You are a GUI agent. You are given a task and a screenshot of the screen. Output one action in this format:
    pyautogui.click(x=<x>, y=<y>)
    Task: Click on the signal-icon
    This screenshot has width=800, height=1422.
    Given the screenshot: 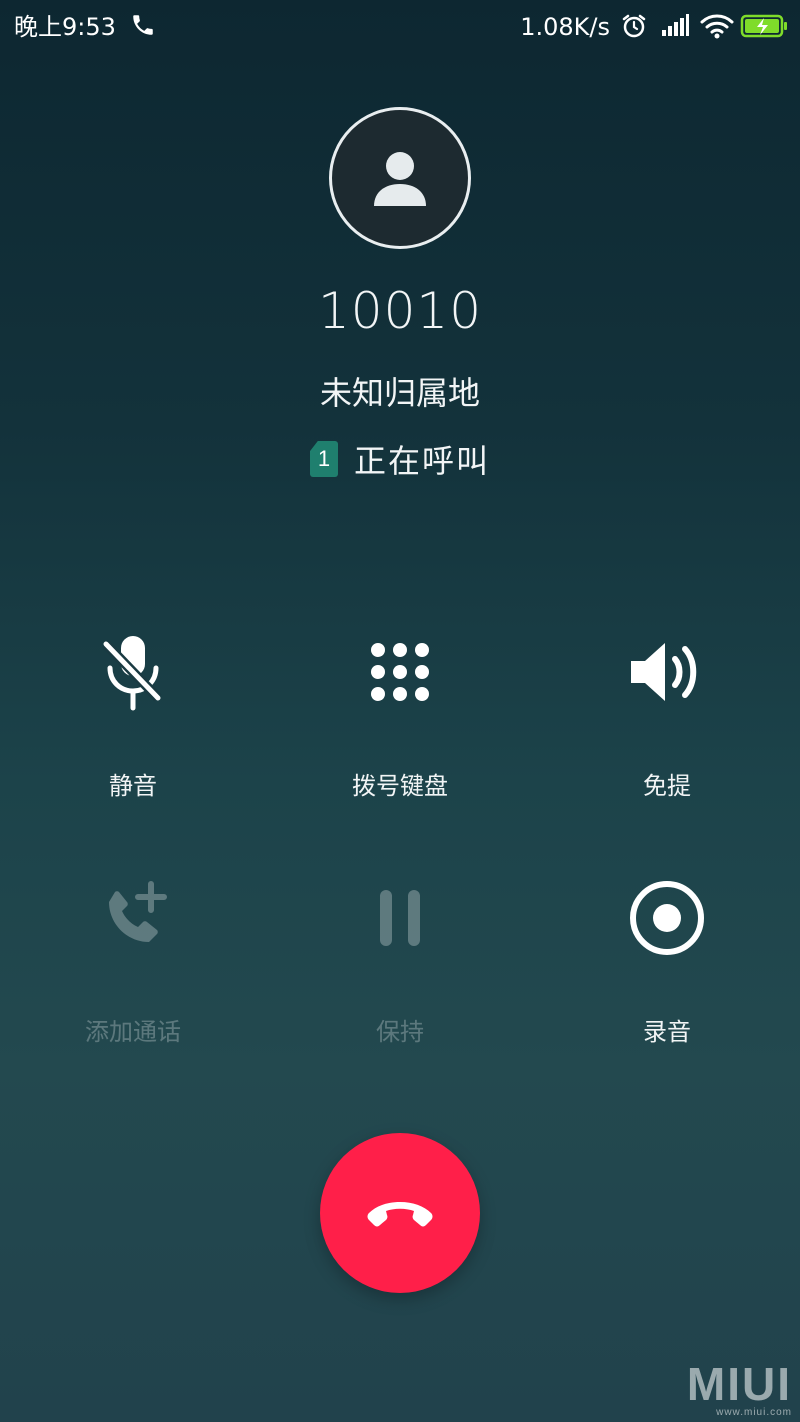 What is the action you would take?
    pyautogui.click(x=675, y=27)
    